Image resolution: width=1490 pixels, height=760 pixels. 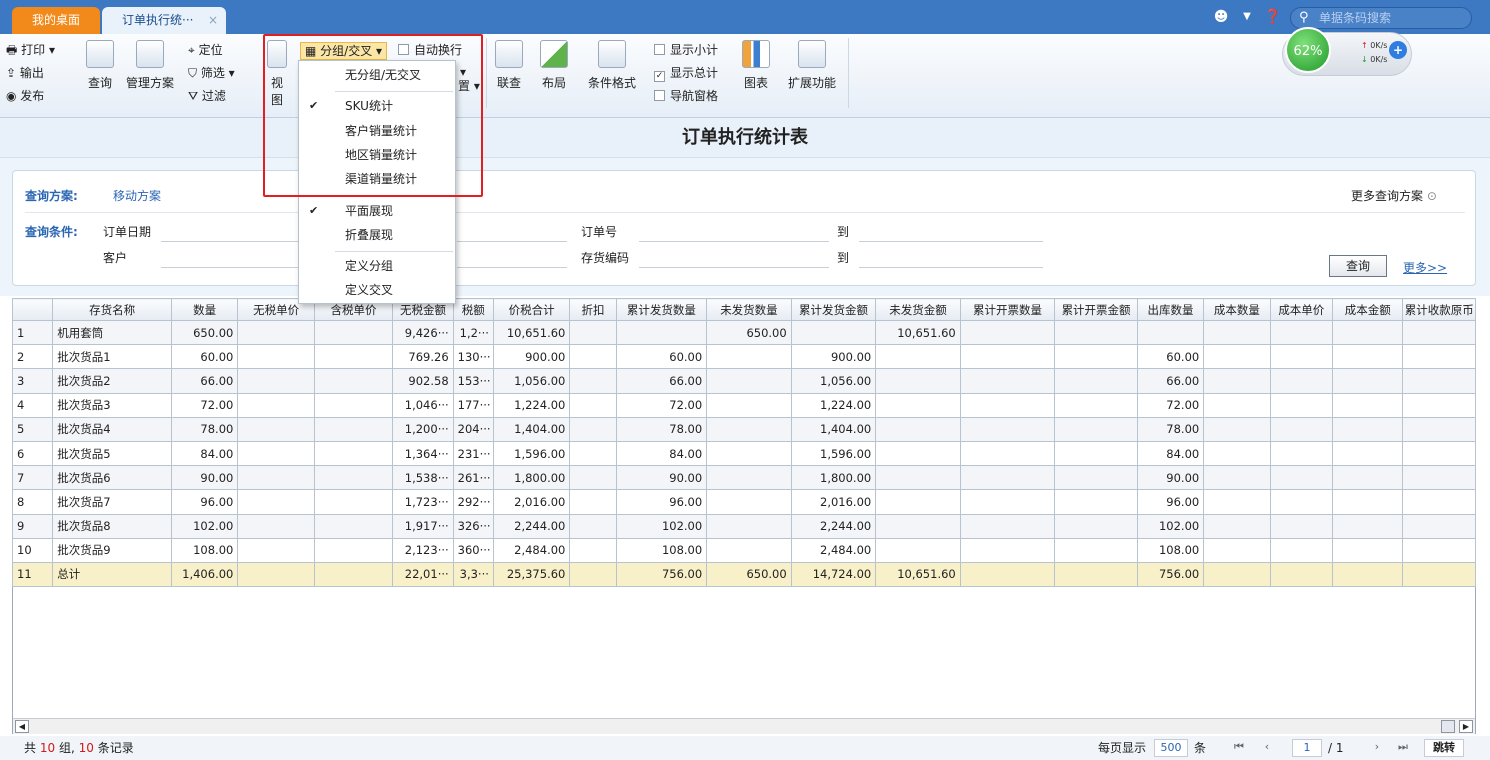 What do you see at coordinates (812, 65) in the screenshot?
I see `extend-button: 扩展功能` at bounding box center [812, 65].